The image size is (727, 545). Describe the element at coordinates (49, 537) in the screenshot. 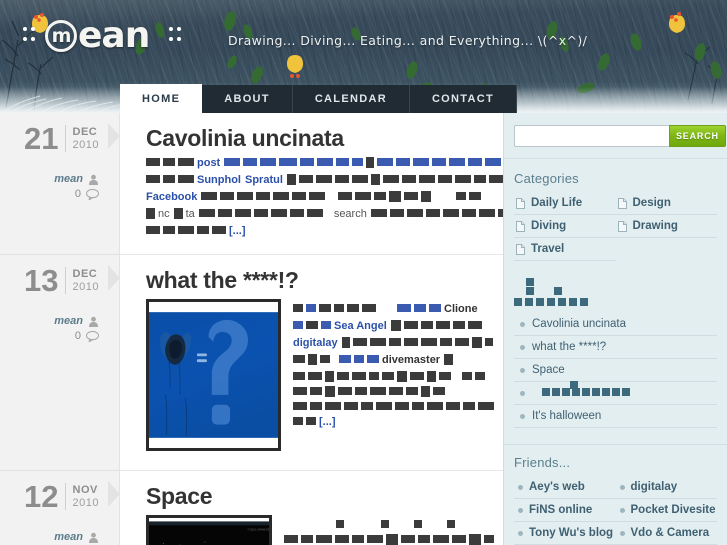

I see `post-author-3: mean` at that location.